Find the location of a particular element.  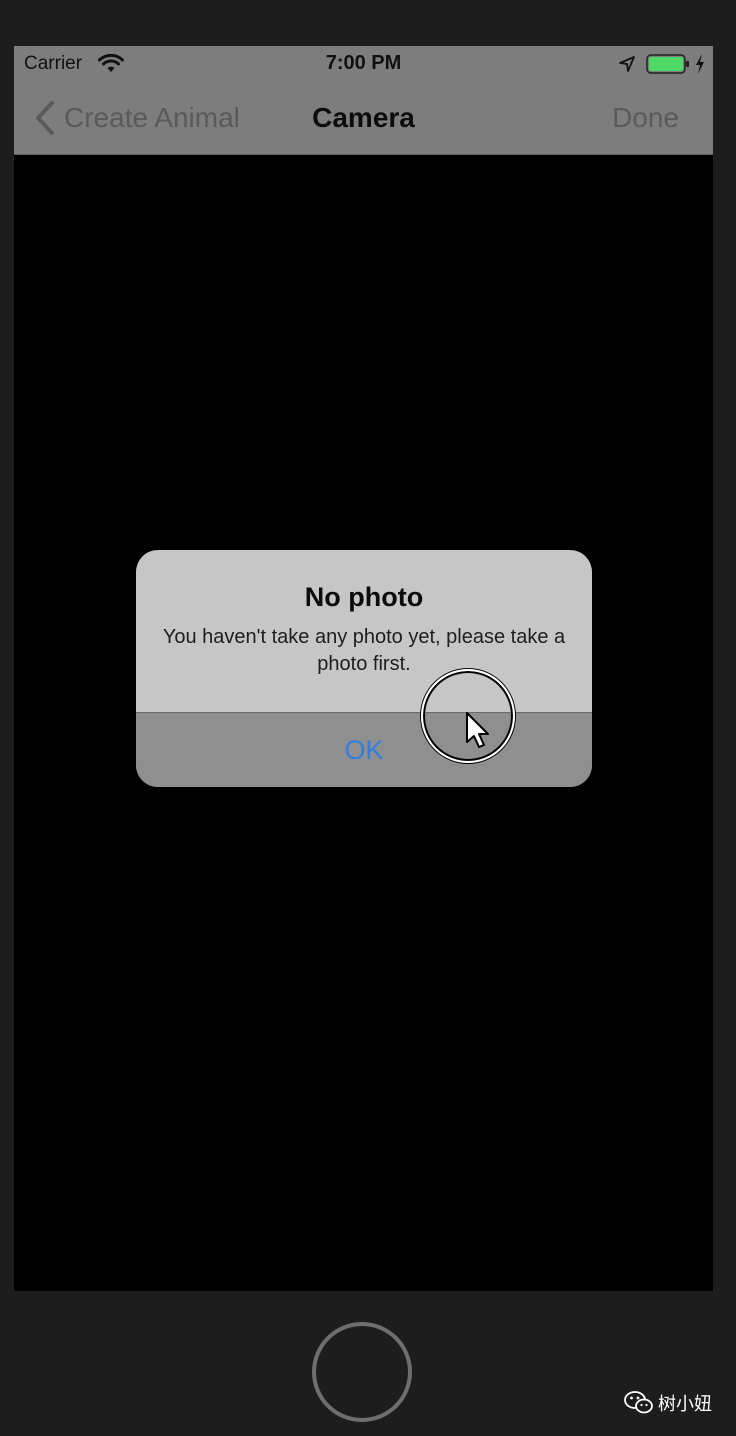

cursor-icon is located at coordinates (477, 730).